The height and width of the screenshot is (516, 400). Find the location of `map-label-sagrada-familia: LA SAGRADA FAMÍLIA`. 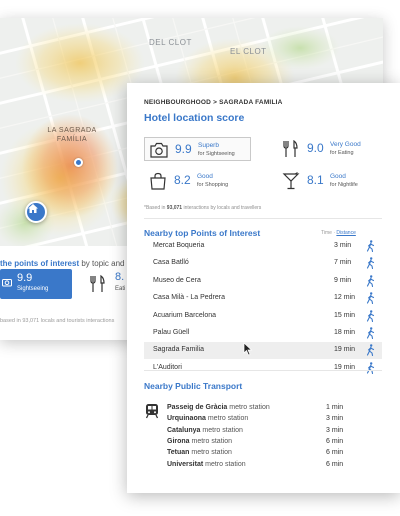

map-label-sagrada-familia: LA SAGRADA FAMÍLIA is located at coordinates (72, 135).